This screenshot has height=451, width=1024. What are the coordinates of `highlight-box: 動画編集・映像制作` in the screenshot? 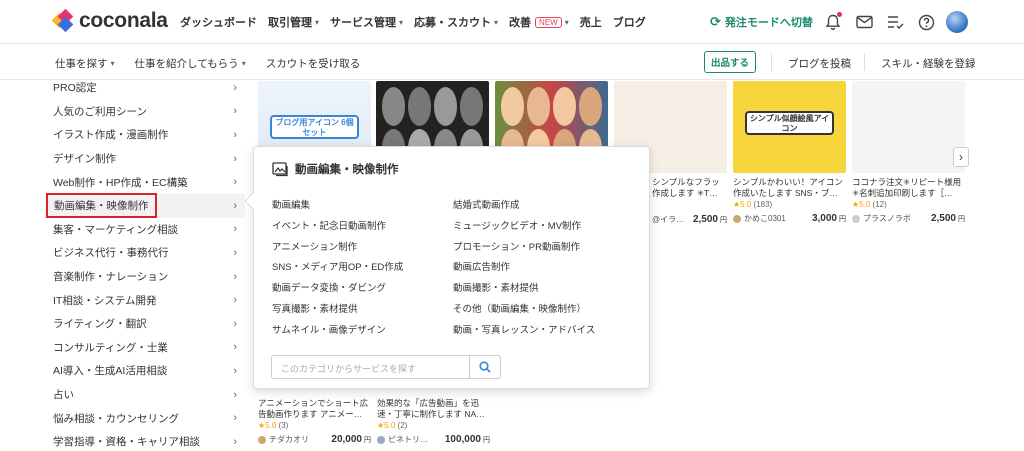 It's located at (101, 206).